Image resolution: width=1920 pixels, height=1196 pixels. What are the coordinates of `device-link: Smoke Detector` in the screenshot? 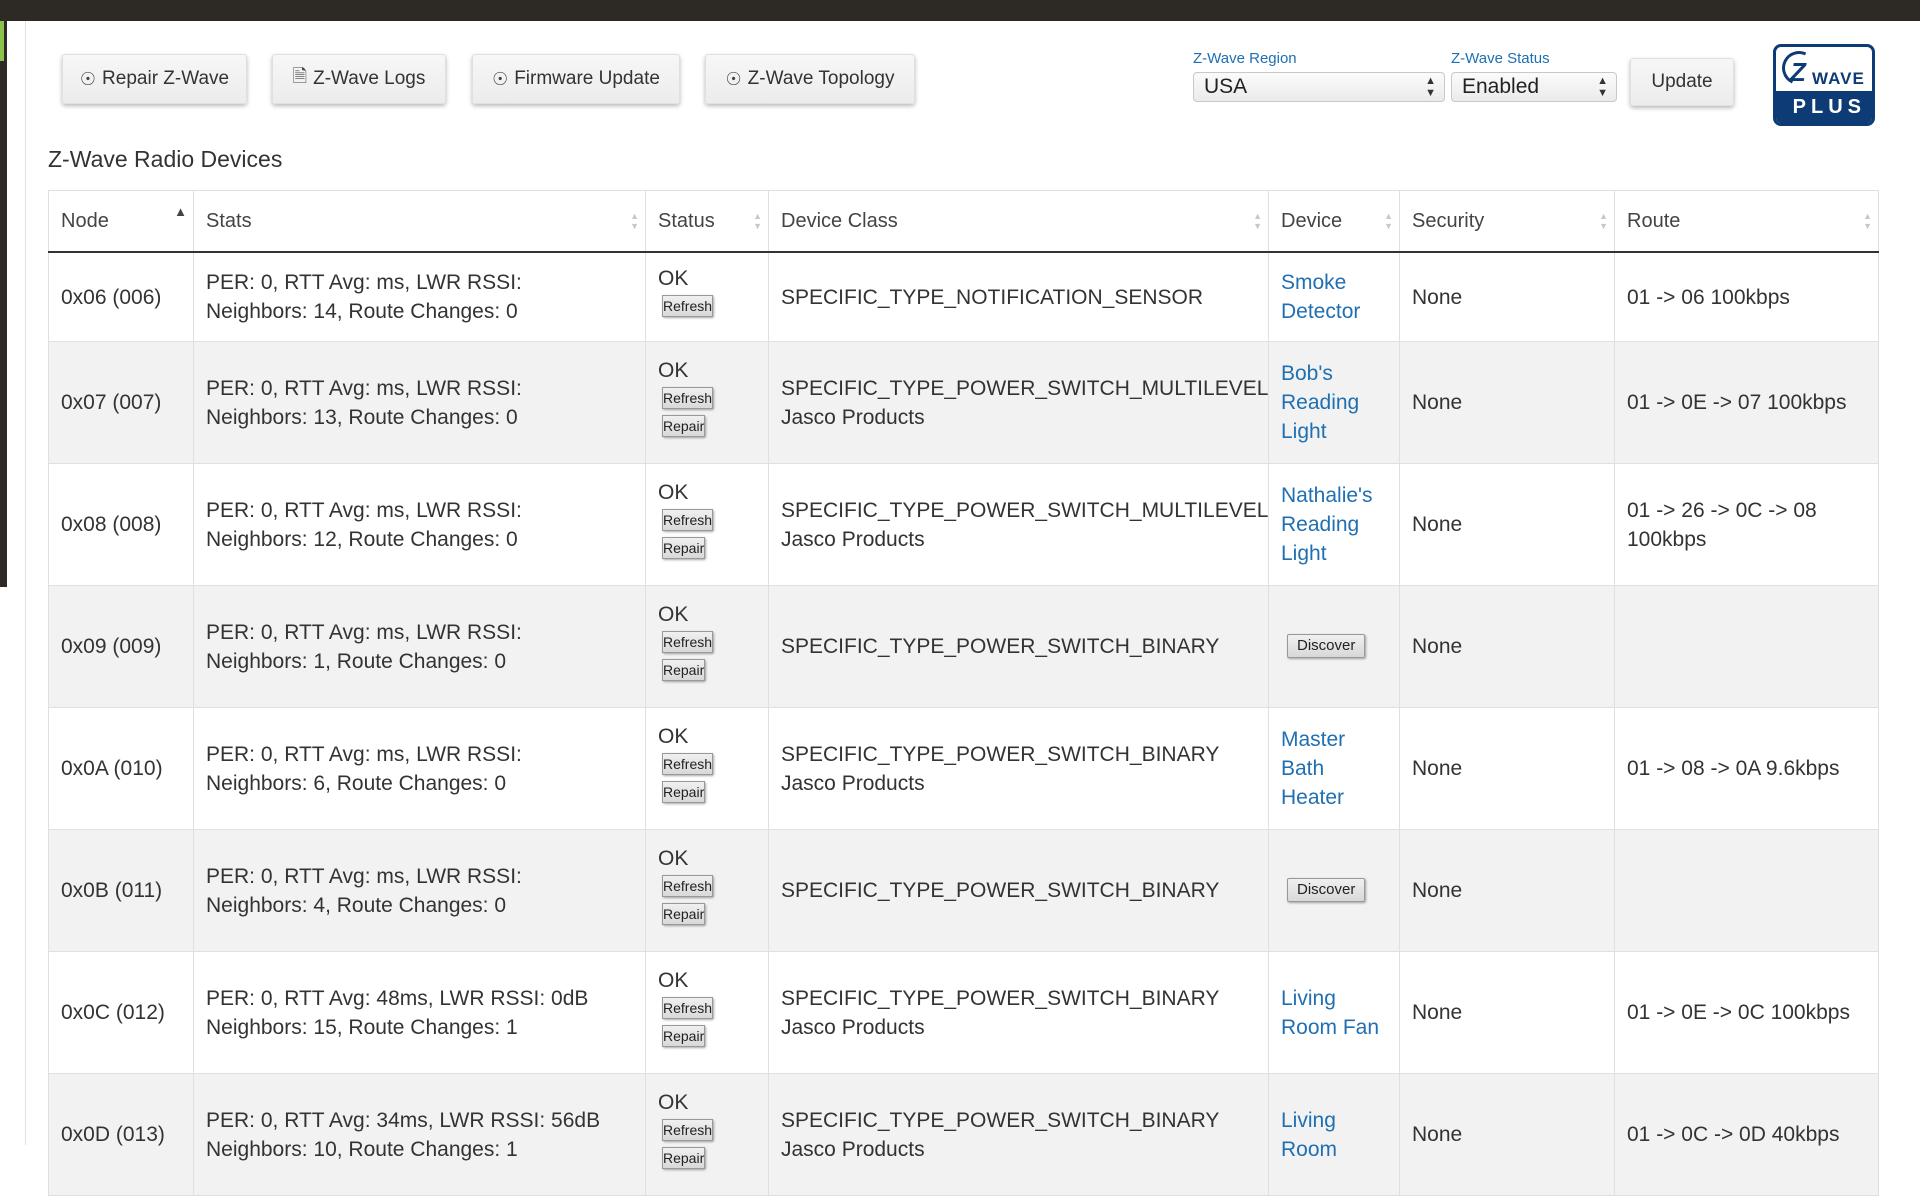 It's located at (1320, 297).